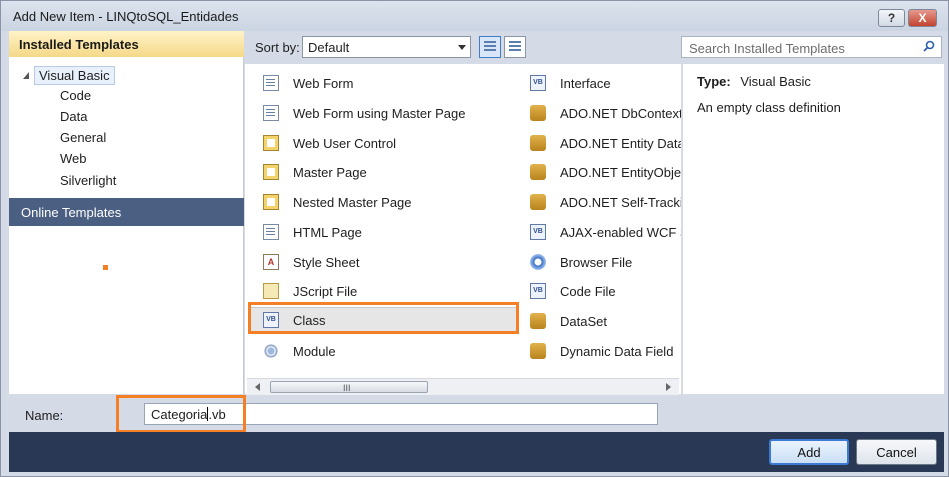 The width and height of the screenshot is (949, 477). I want to click on template-label: Web User Control, so click(345, 143).